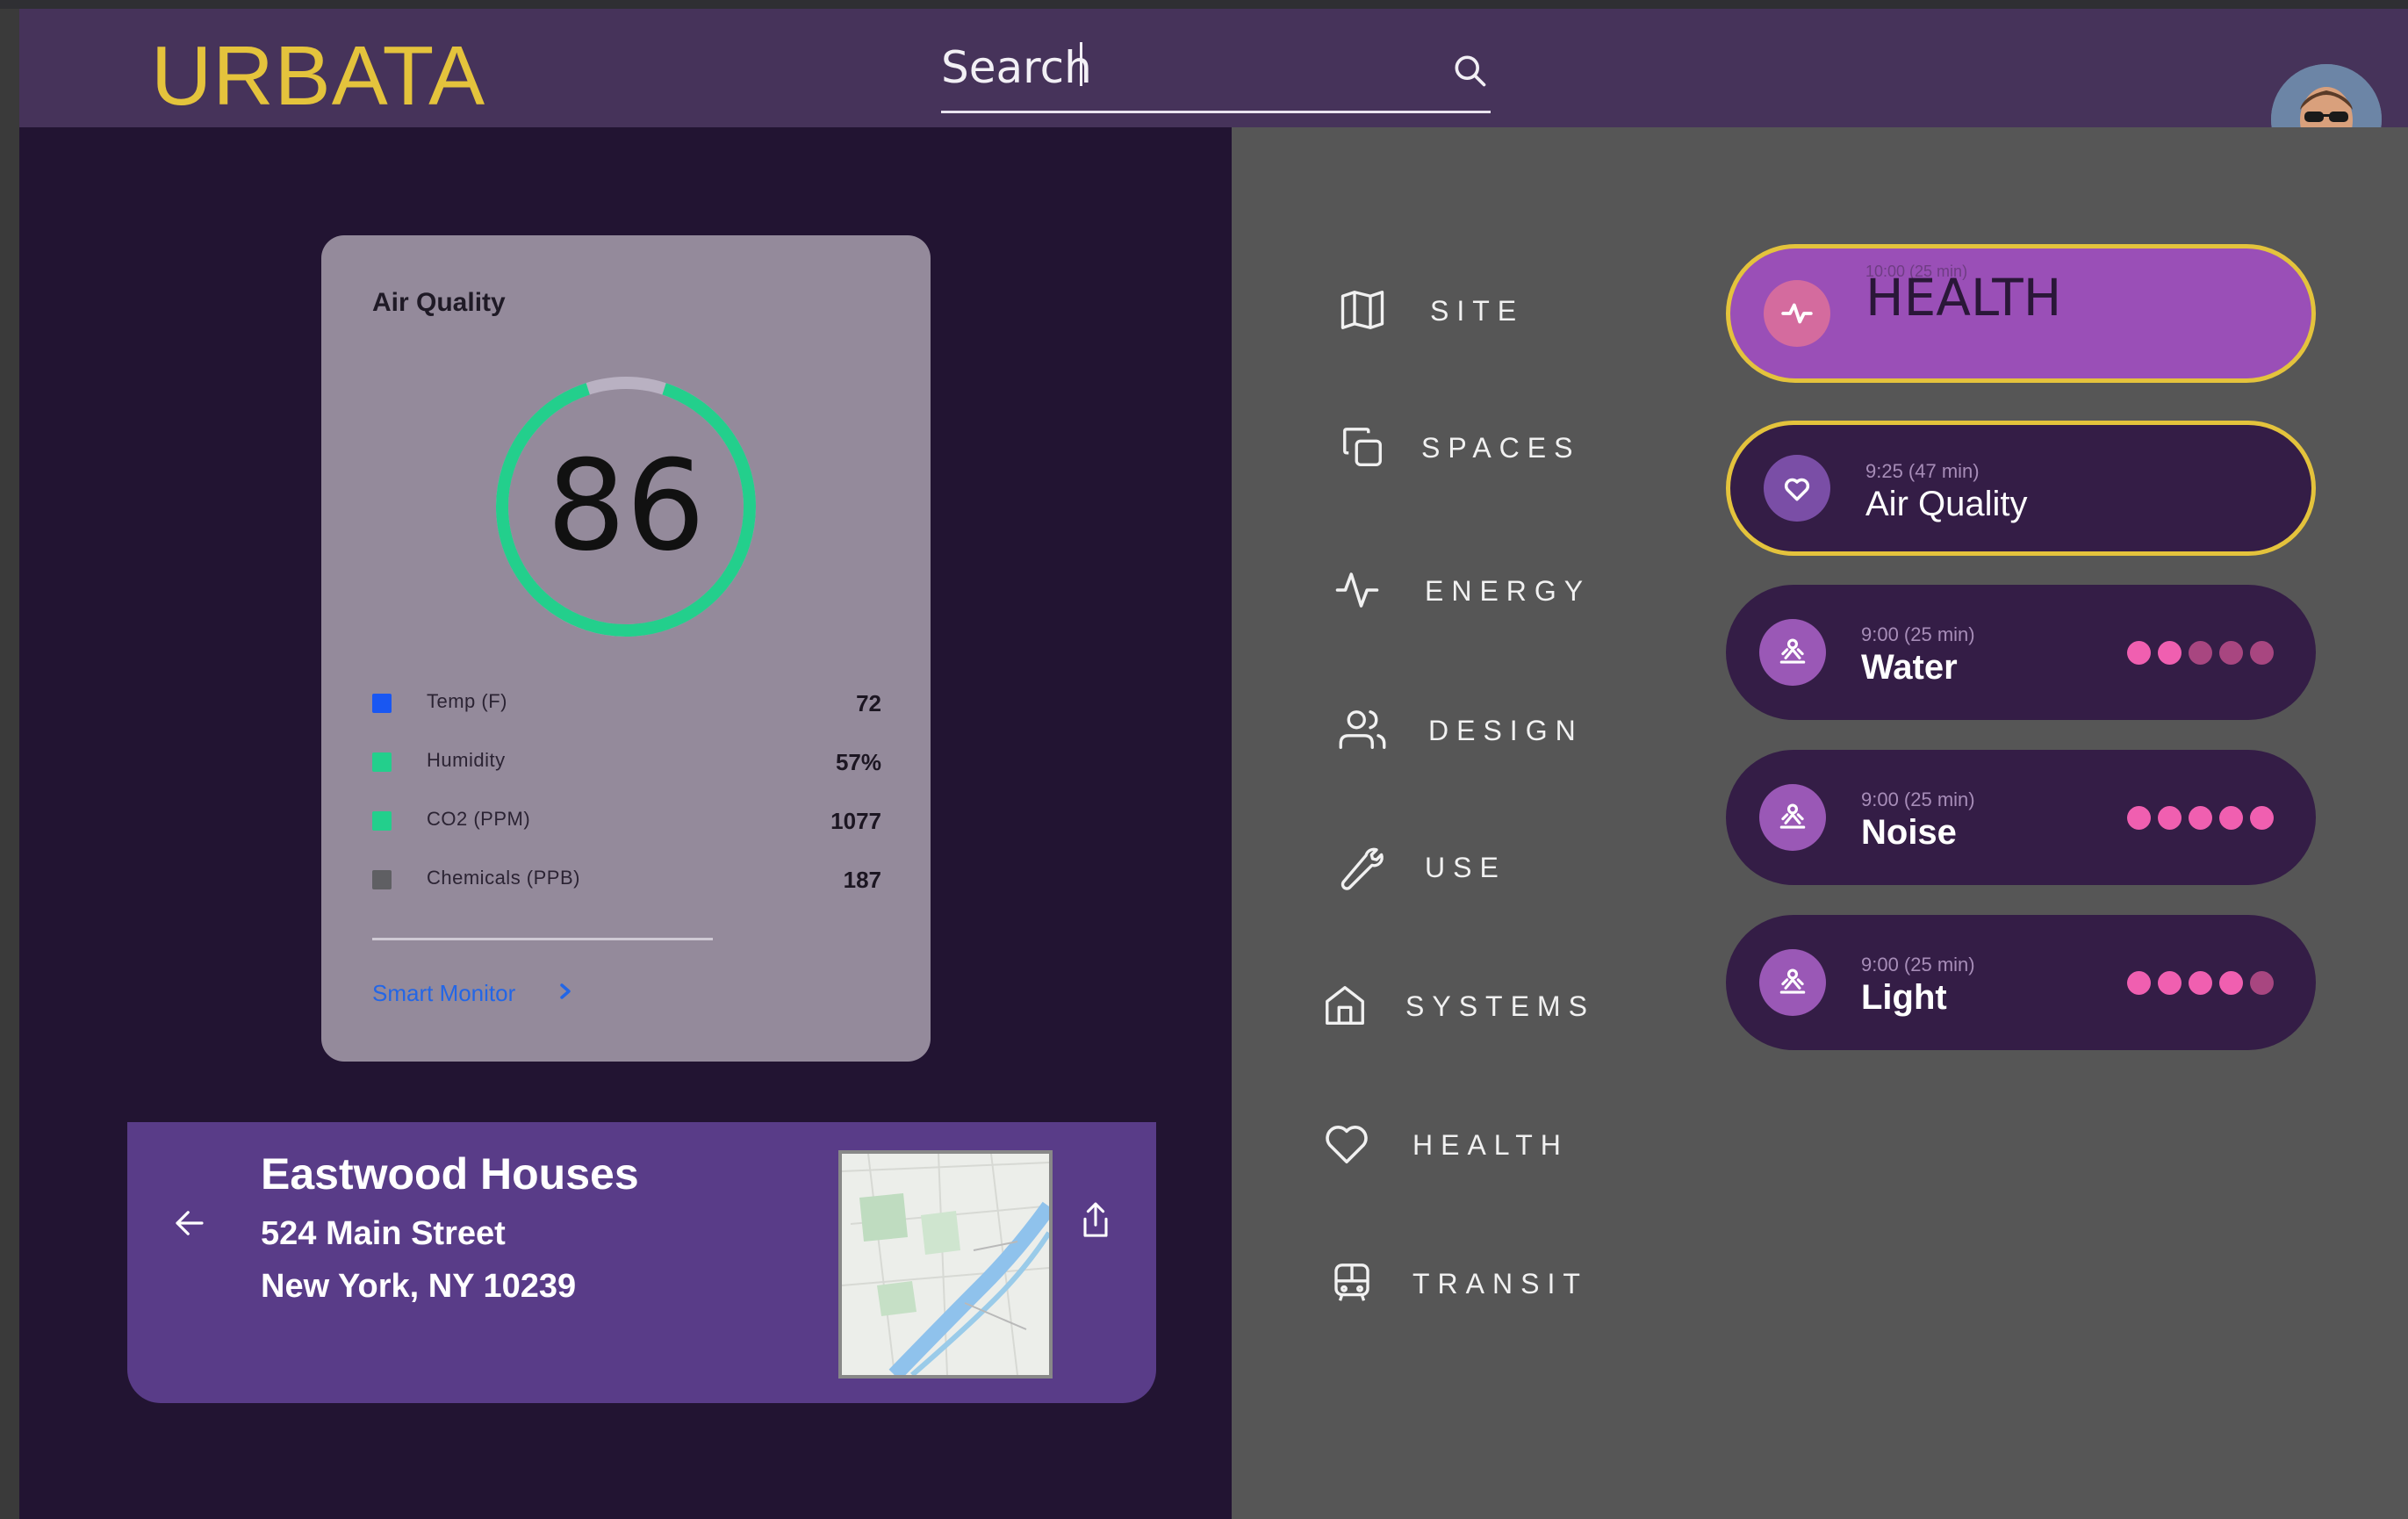 The image size is (2408, 1519). What do you see at coordinates (1469, 70) in the screenshot?
I see `search-icon` at bounding box center [1469, 70].